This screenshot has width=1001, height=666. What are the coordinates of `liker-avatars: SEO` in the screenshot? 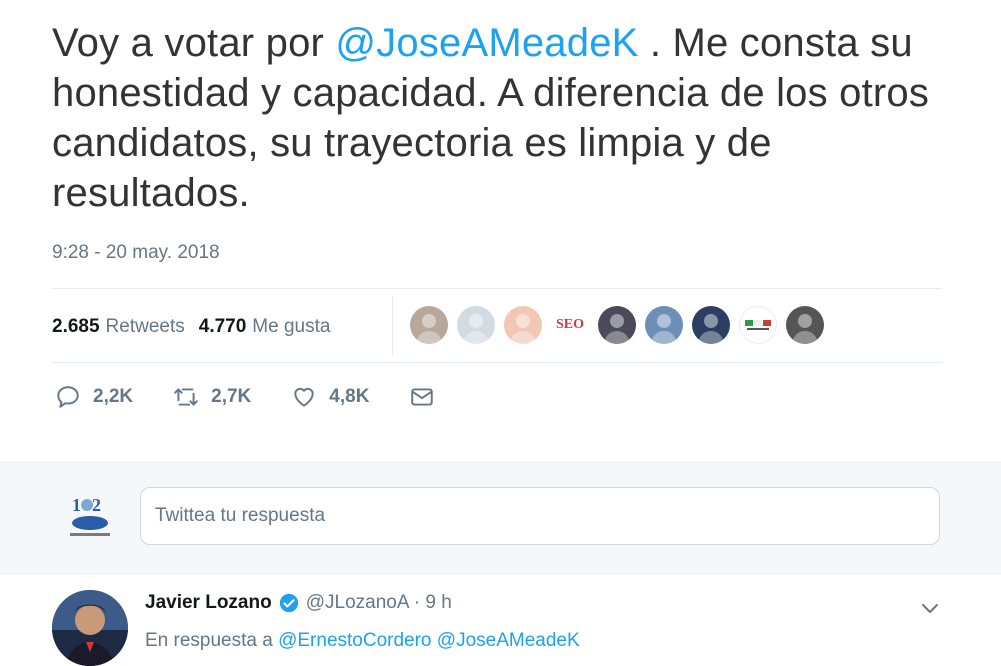 It's located at (617, 325).